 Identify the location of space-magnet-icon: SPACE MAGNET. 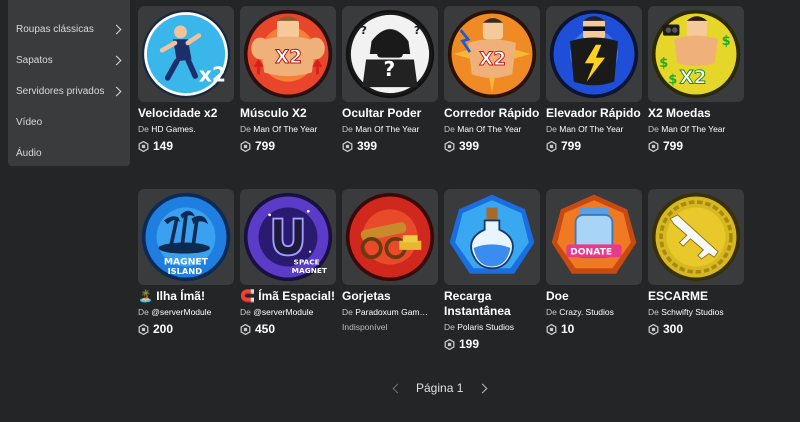
(288, 237).